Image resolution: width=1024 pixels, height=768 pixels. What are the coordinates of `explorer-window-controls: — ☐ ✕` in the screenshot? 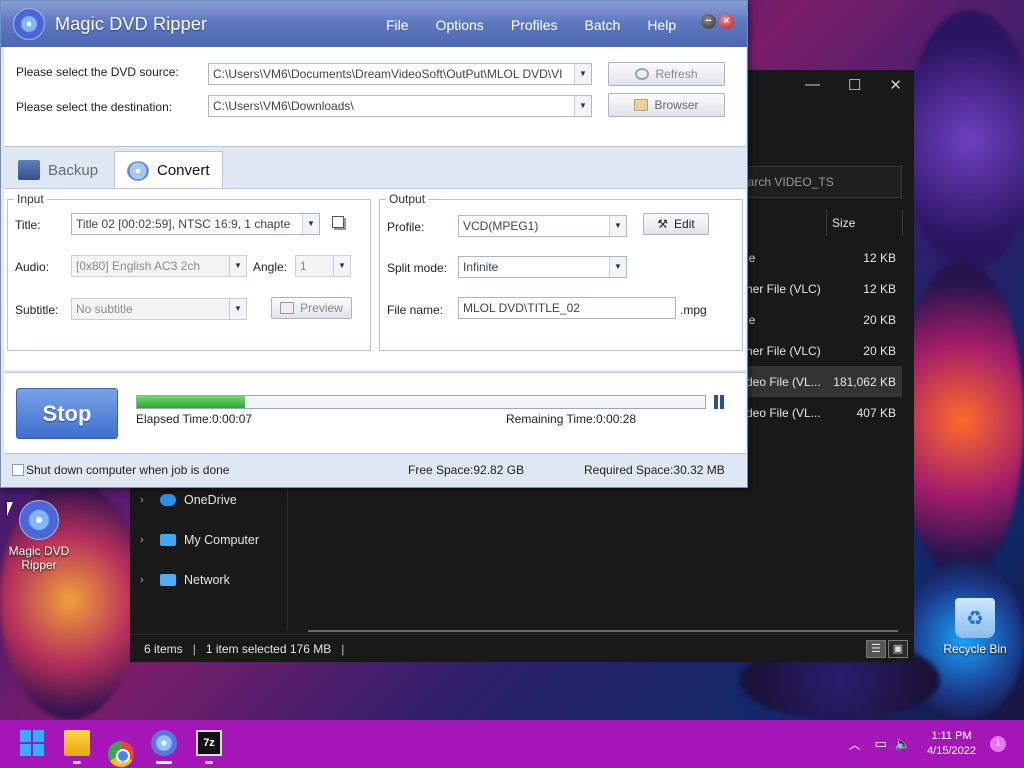 It's located at (853, 85).